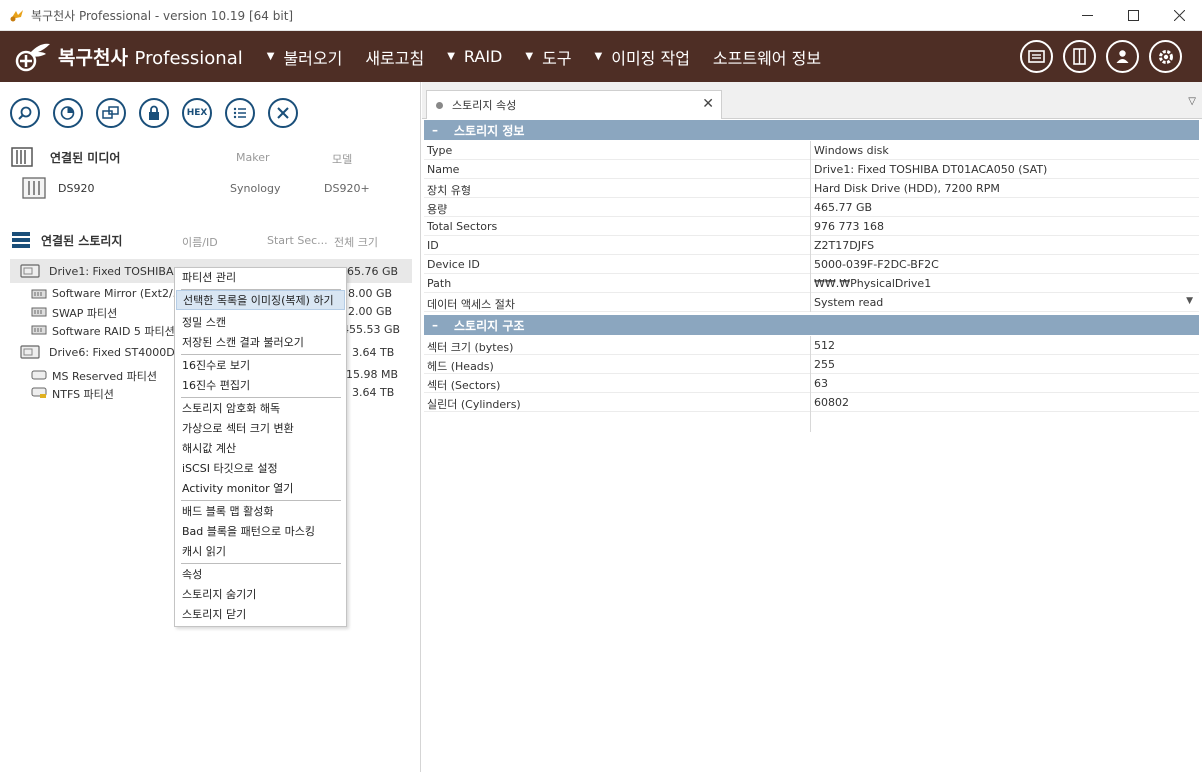 The width and height of the screenshot is (1202, 772). What do you see at coordinates (104, 376) in the screenshot?
I see `partition-name: MS Reserved 파티션` at bounding box center [104, 376].